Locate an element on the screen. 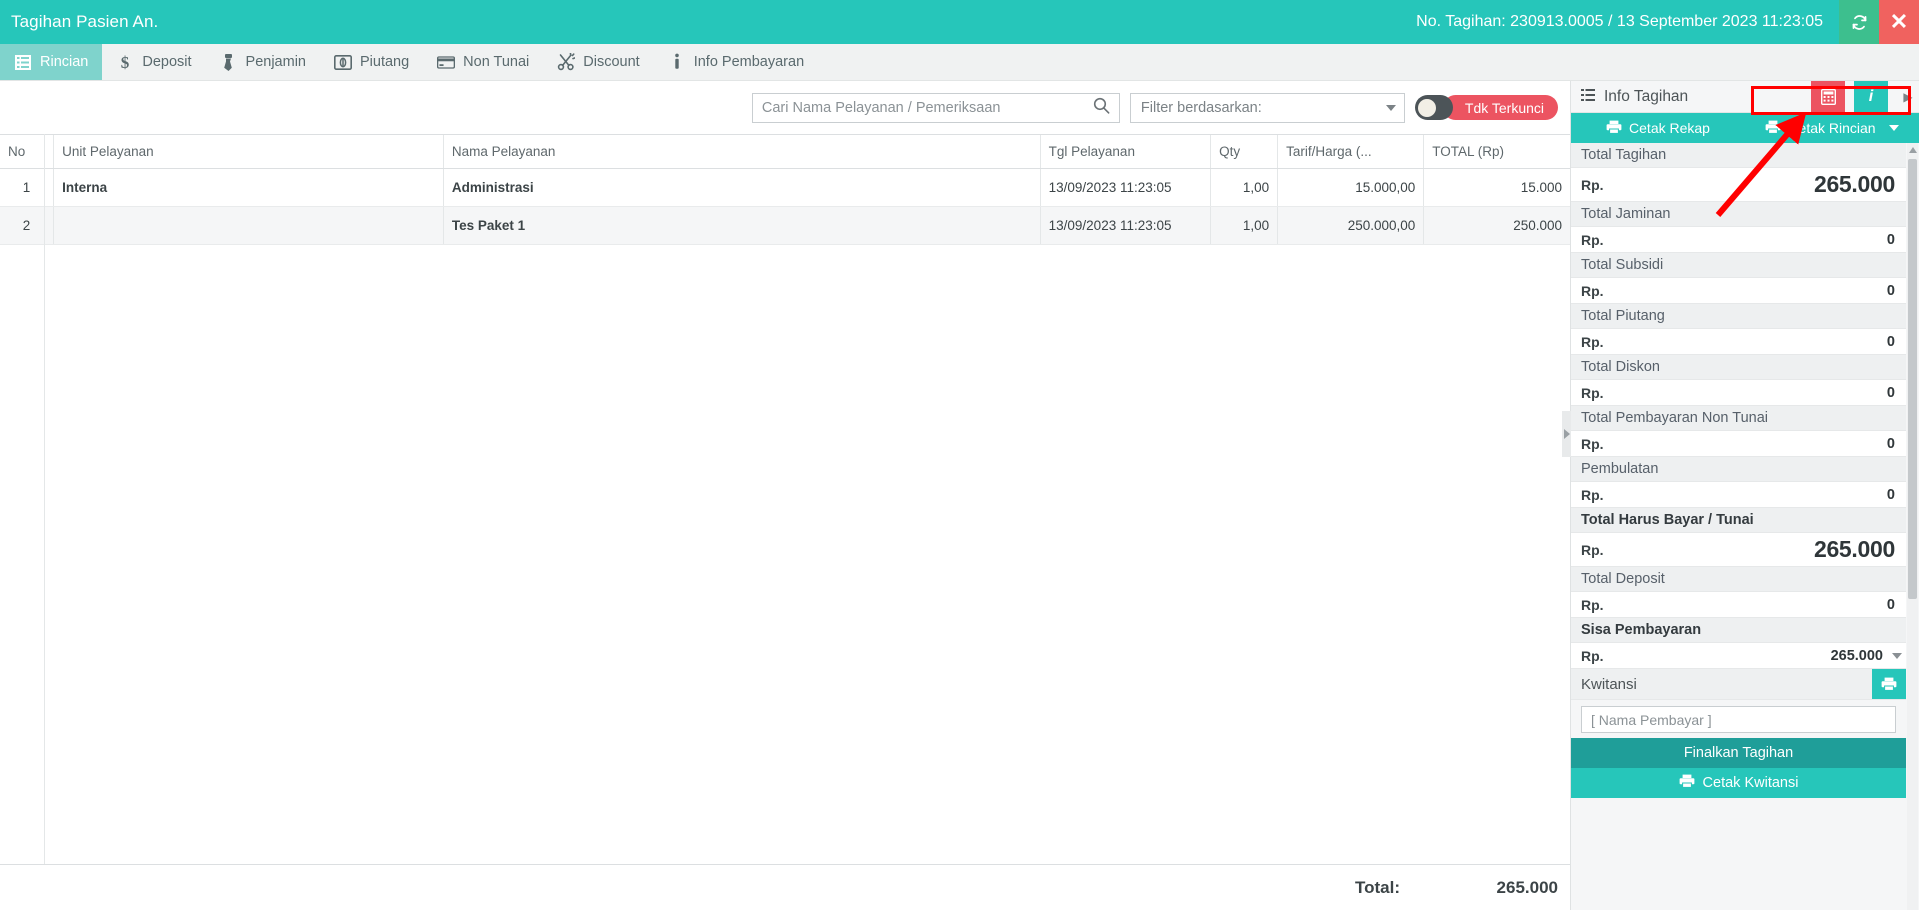 The height and width of the screenshot is (910, 1919). refresh-icon is located at coordinates (1859, 22).